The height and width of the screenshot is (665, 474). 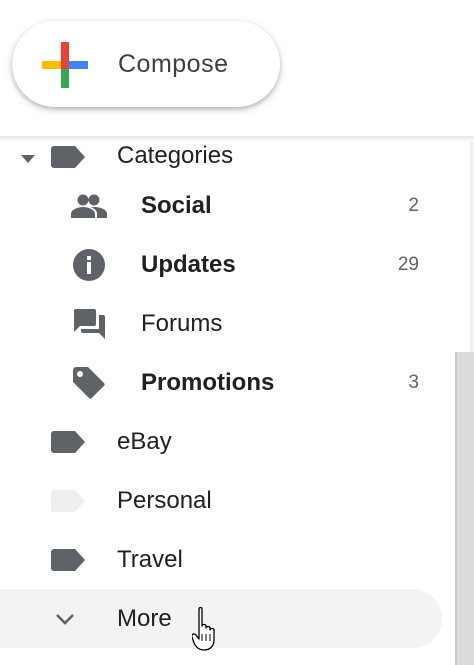 What do you see at coordinates (227, 441) in the screenshot?
I see `sidebar-item-ebay: eBay` at bounding box center [227, 441].